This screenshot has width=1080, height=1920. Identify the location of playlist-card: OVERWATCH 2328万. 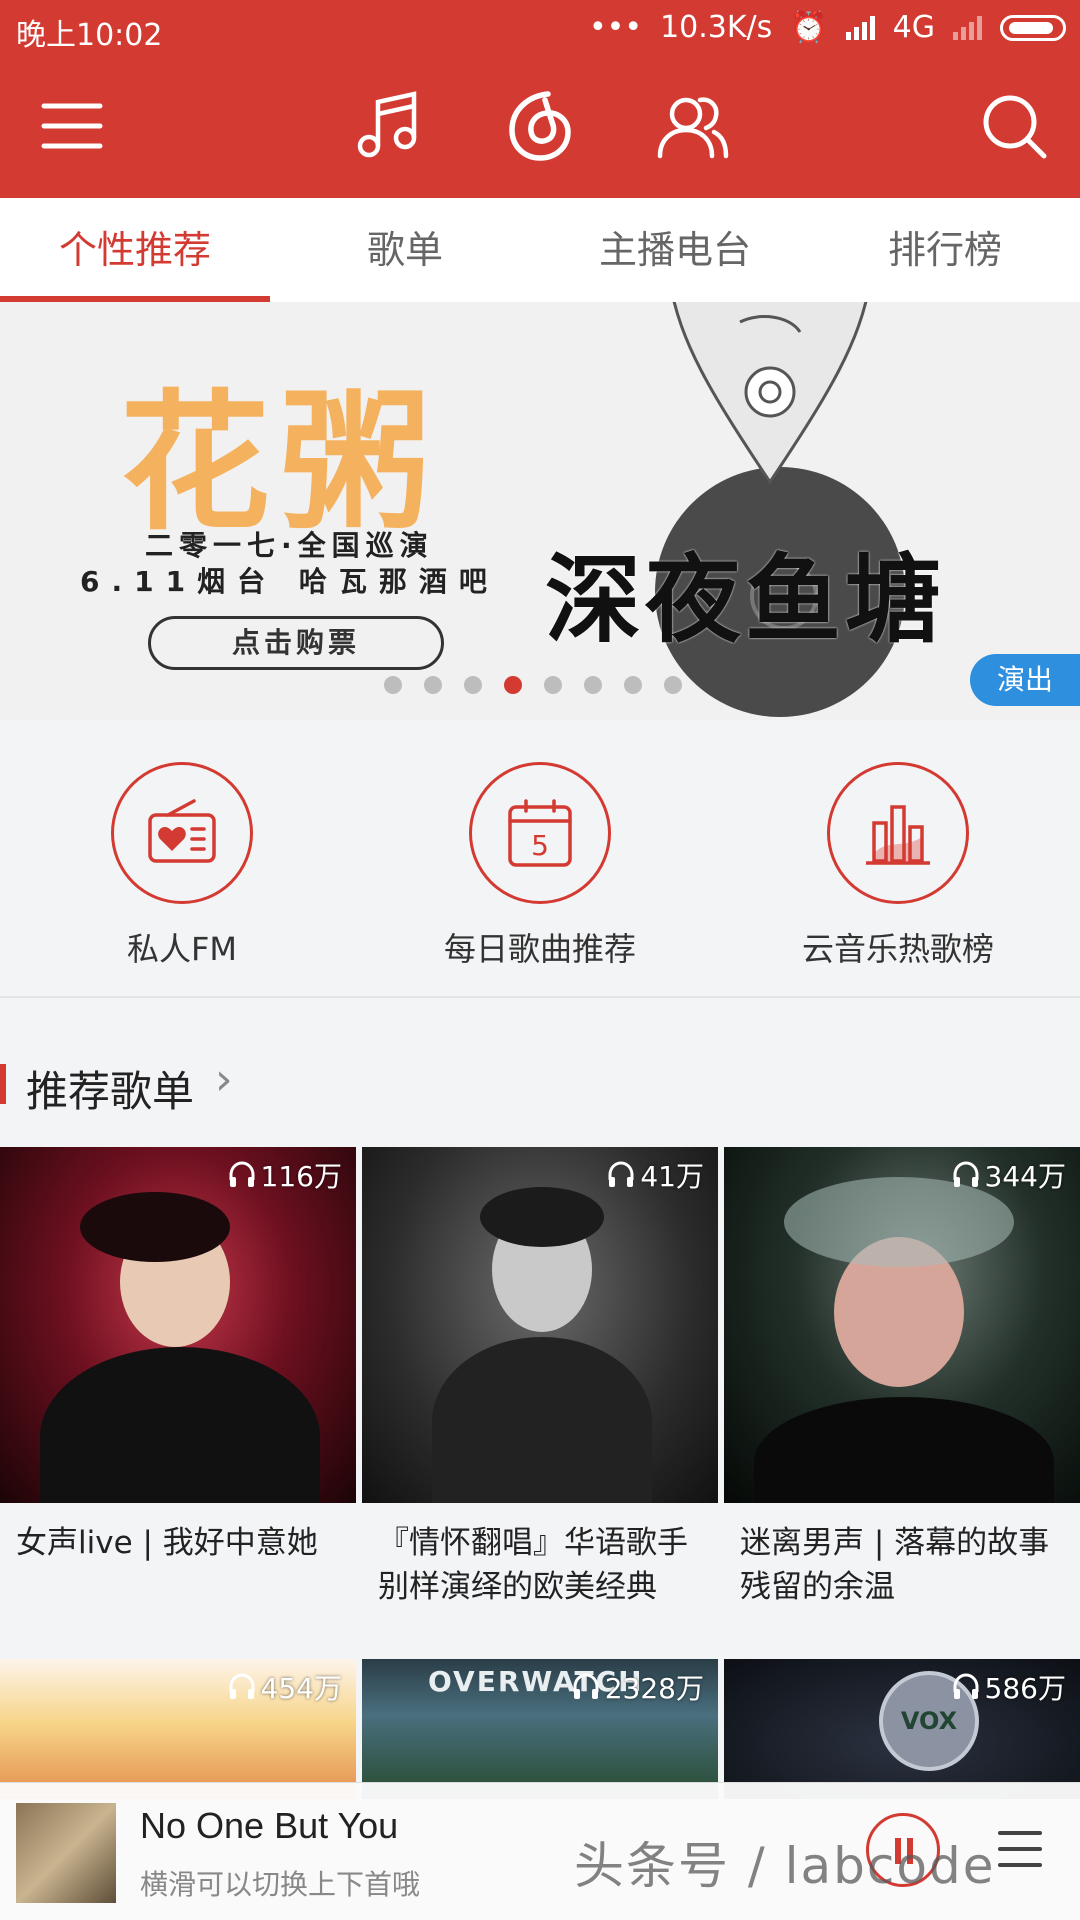
(540, 1729).